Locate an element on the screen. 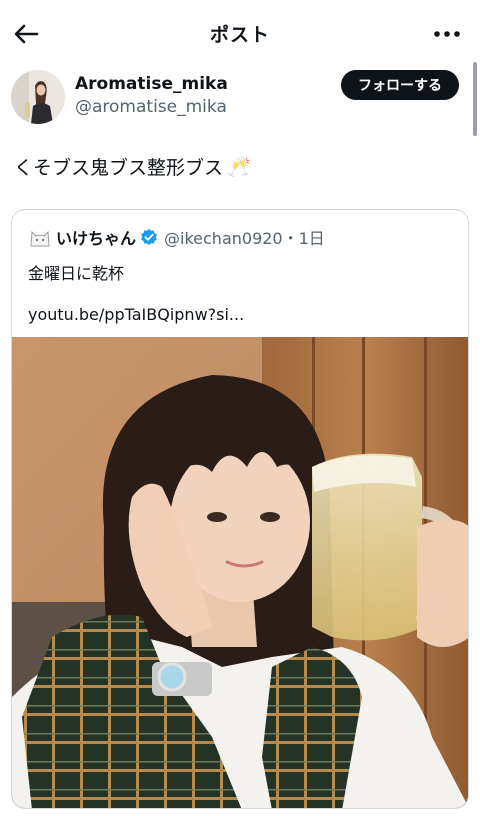  quoted-post-text: 金曜日に乾杯 is located at coordinates (76, 273).